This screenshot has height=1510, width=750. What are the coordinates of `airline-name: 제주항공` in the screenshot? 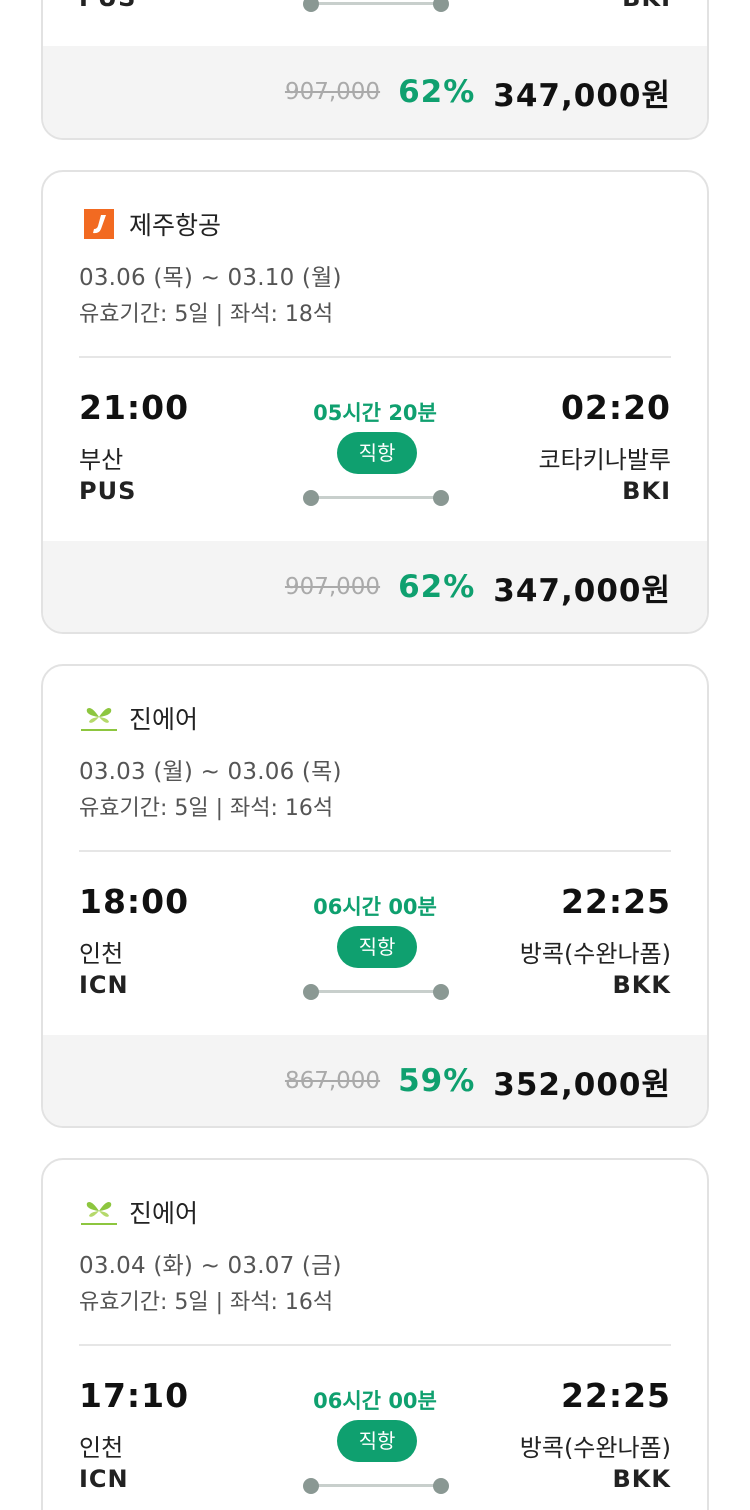 It's located at (175, 225).